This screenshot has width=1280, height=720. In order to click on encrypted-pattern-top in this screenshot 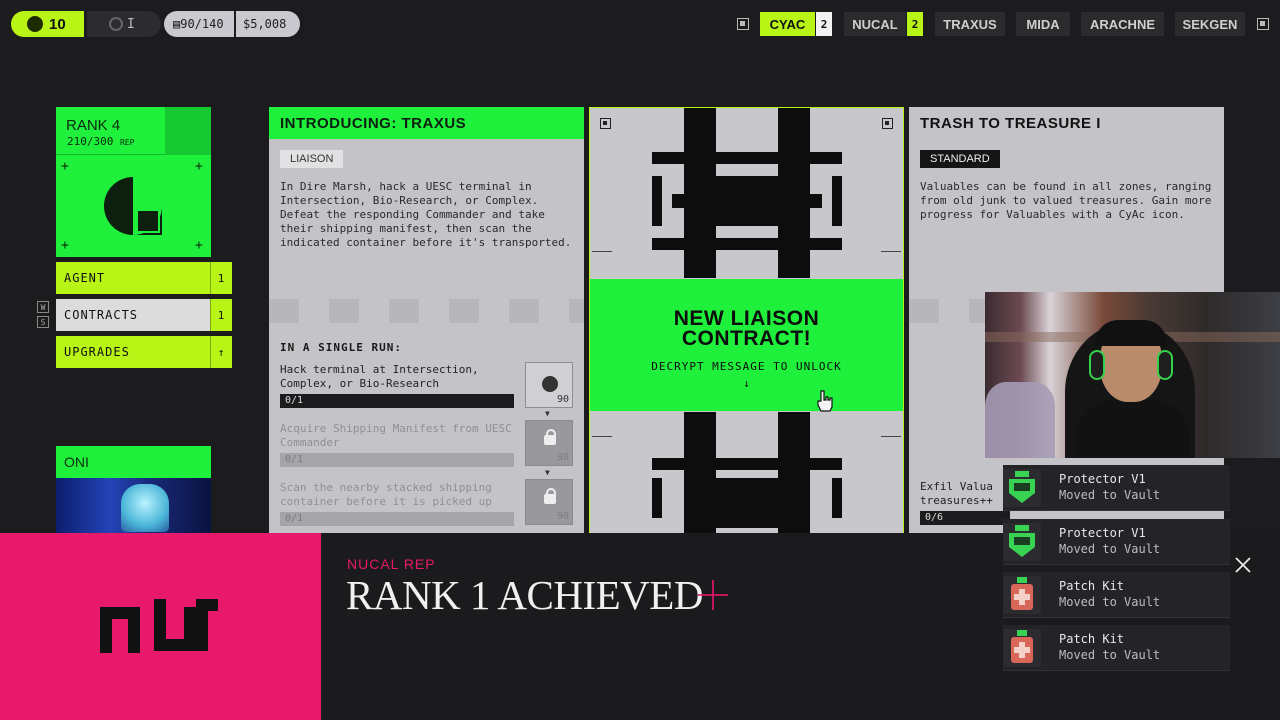, I will do `click(747, 193)`.